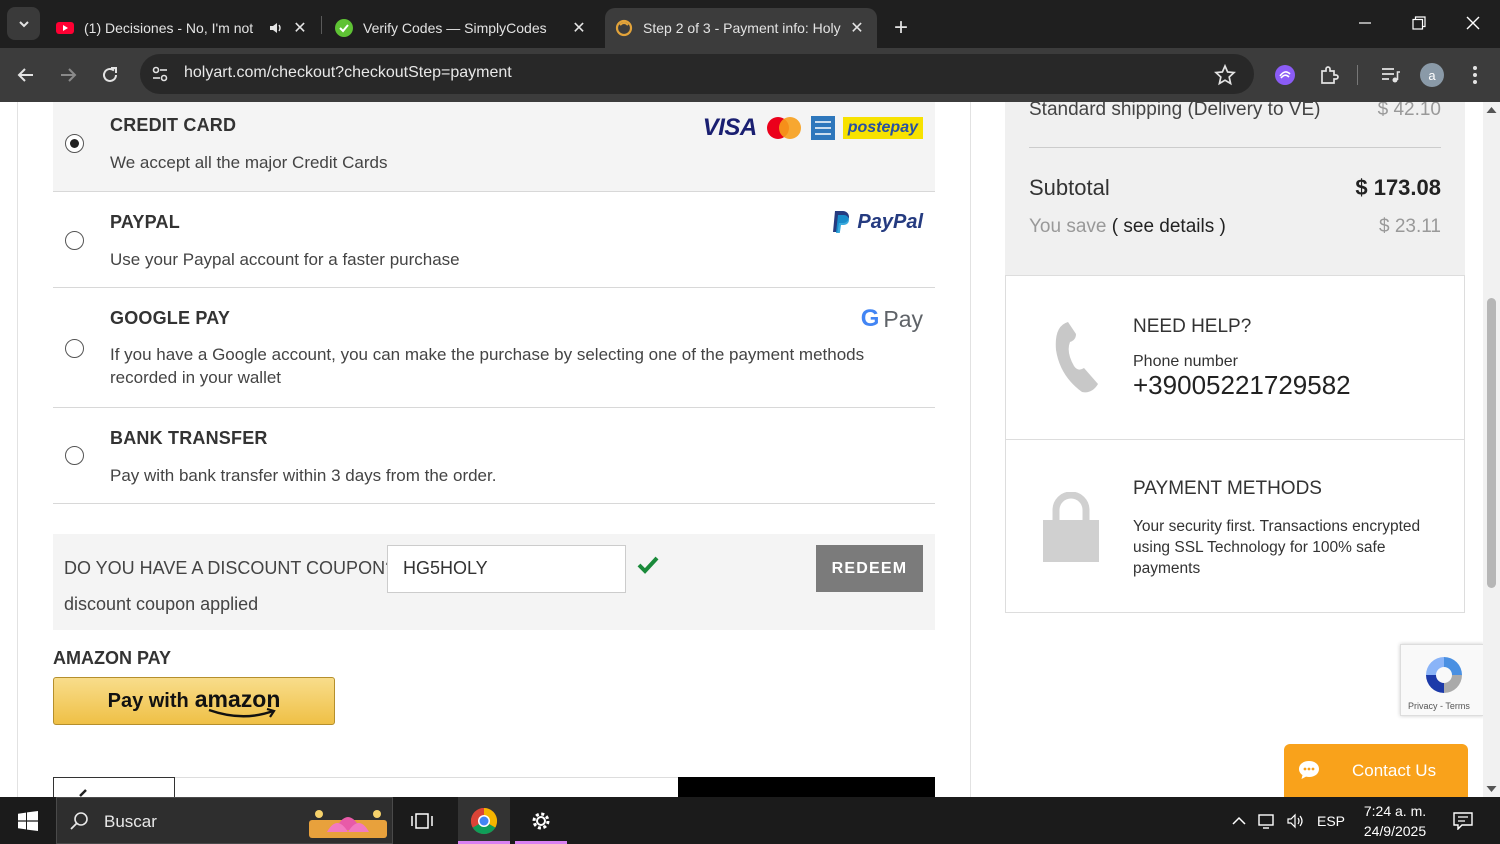 Image resolution: width=1500 pixels, height=844 pixels. I want to click on scroll-down-icon, so click(1491, 789).